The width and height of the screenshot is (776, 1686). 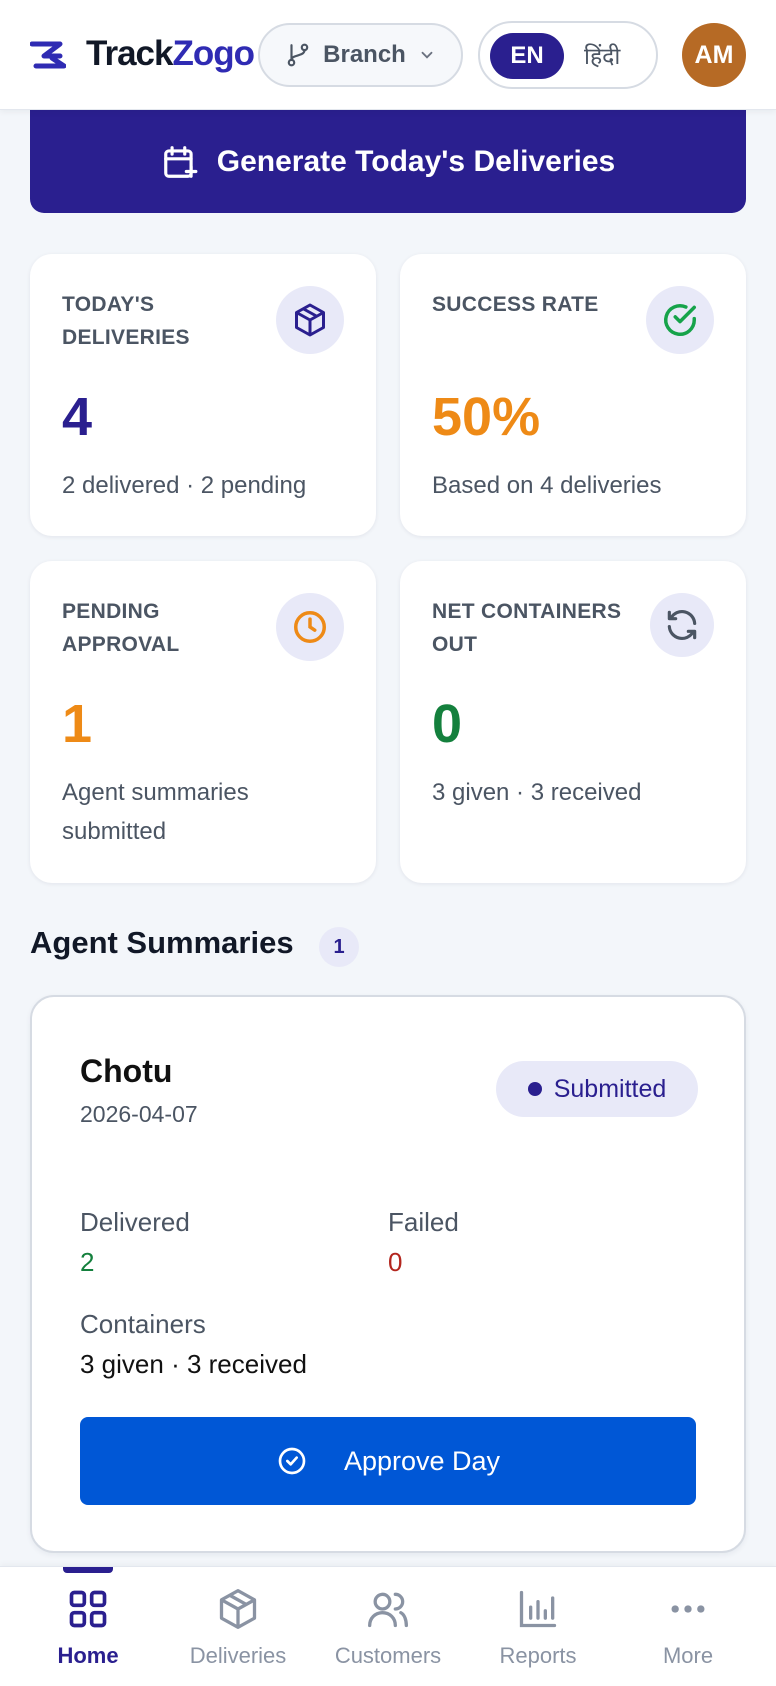 I want to click on failed-label: Failed, so click(x=423, y=1222).